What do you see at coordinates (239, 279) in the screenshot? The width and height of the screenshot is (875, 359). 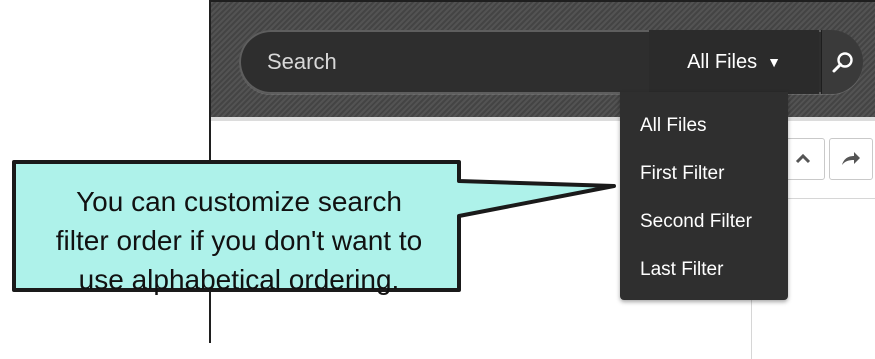 I see `callout-line: use alphabetical ordering.` at bounding box center [239, 279].